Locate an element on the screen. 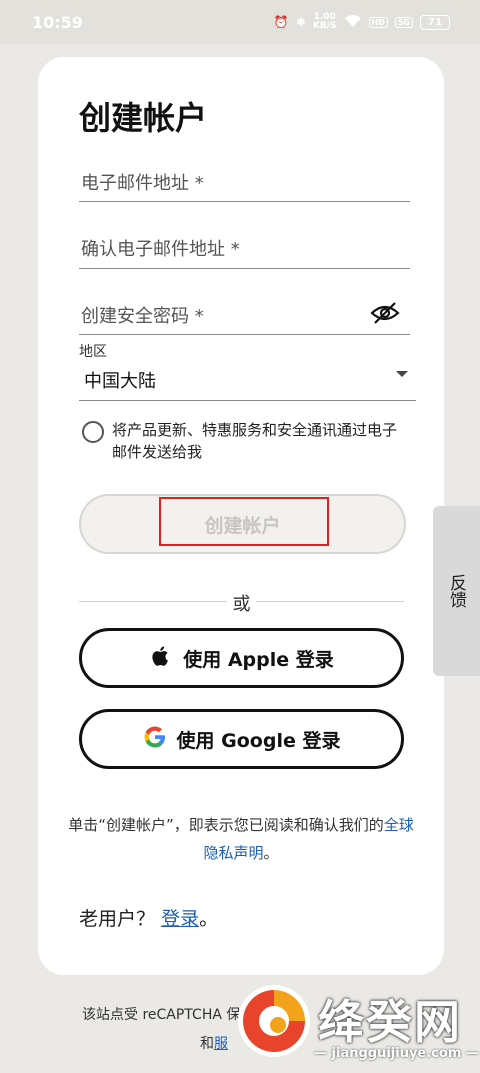 The width and height of the screenshot is (480, 1073). email-placeholder: 电子邮件地址 * is located at coordinates (142, 183).